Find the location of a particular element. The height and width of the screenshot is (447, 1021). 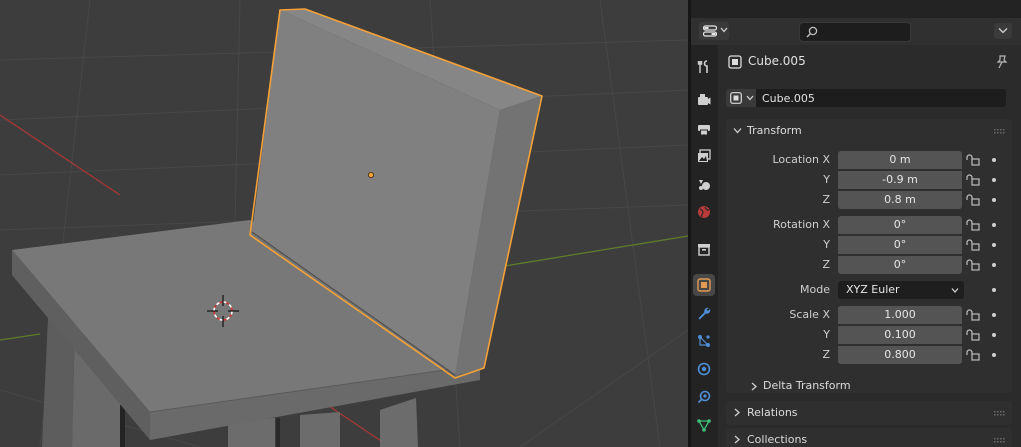

constraints-tab is located at coordinates (704, 397).